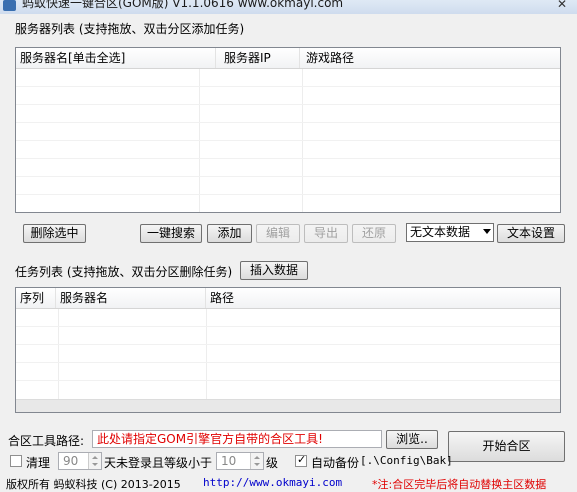  I want to click on days-stepper: 90, so click(80, 461).